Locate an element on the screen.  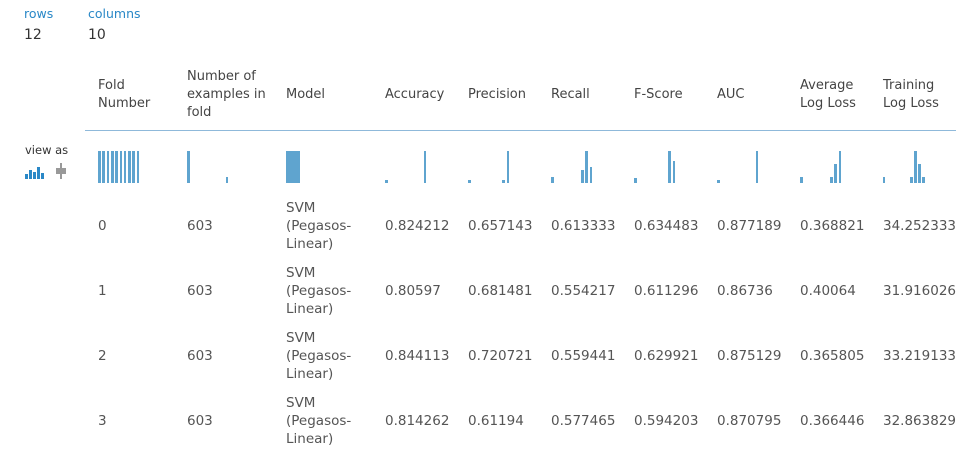
col-header-examples: Number of examples in fold is located at coordinates (223, 95).